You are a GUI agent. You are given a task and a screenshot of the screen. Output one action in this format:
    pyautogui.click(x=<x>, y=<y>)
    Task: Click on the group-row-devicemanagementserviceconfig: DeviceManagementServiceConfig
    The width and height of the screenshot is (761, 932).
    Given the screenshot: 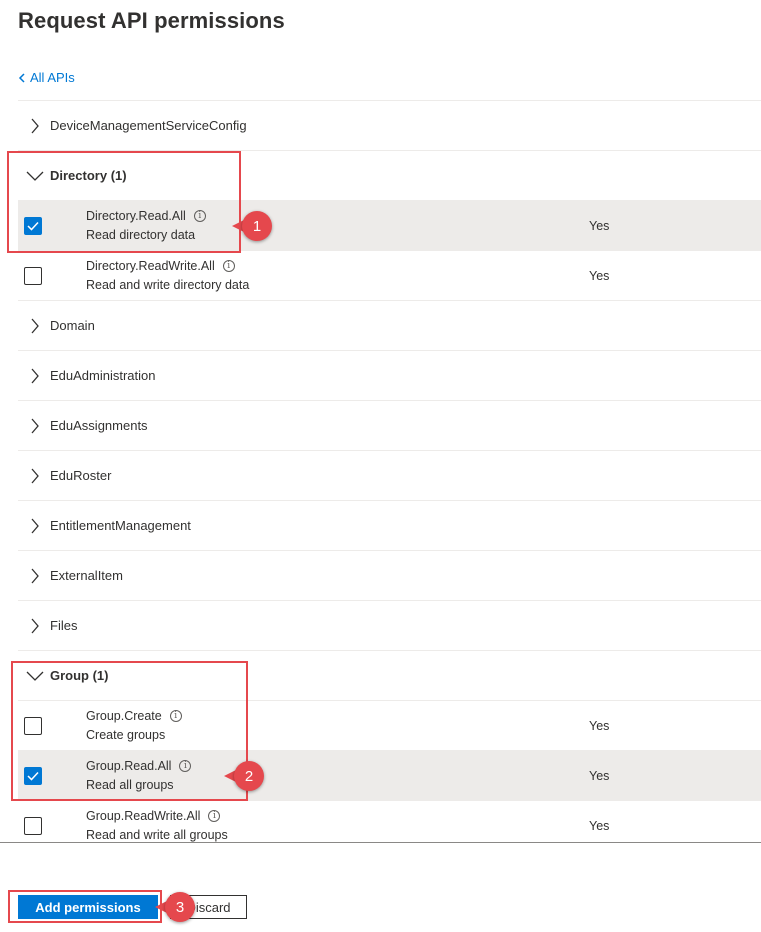 What is the action you would take?
    pyautogui.click(x=389, y=125)
    